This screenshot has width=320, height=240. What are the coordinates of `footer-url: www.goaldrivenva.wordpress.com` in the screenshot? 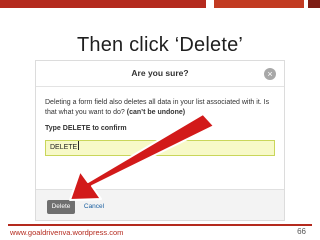 It's located at (67, 232).